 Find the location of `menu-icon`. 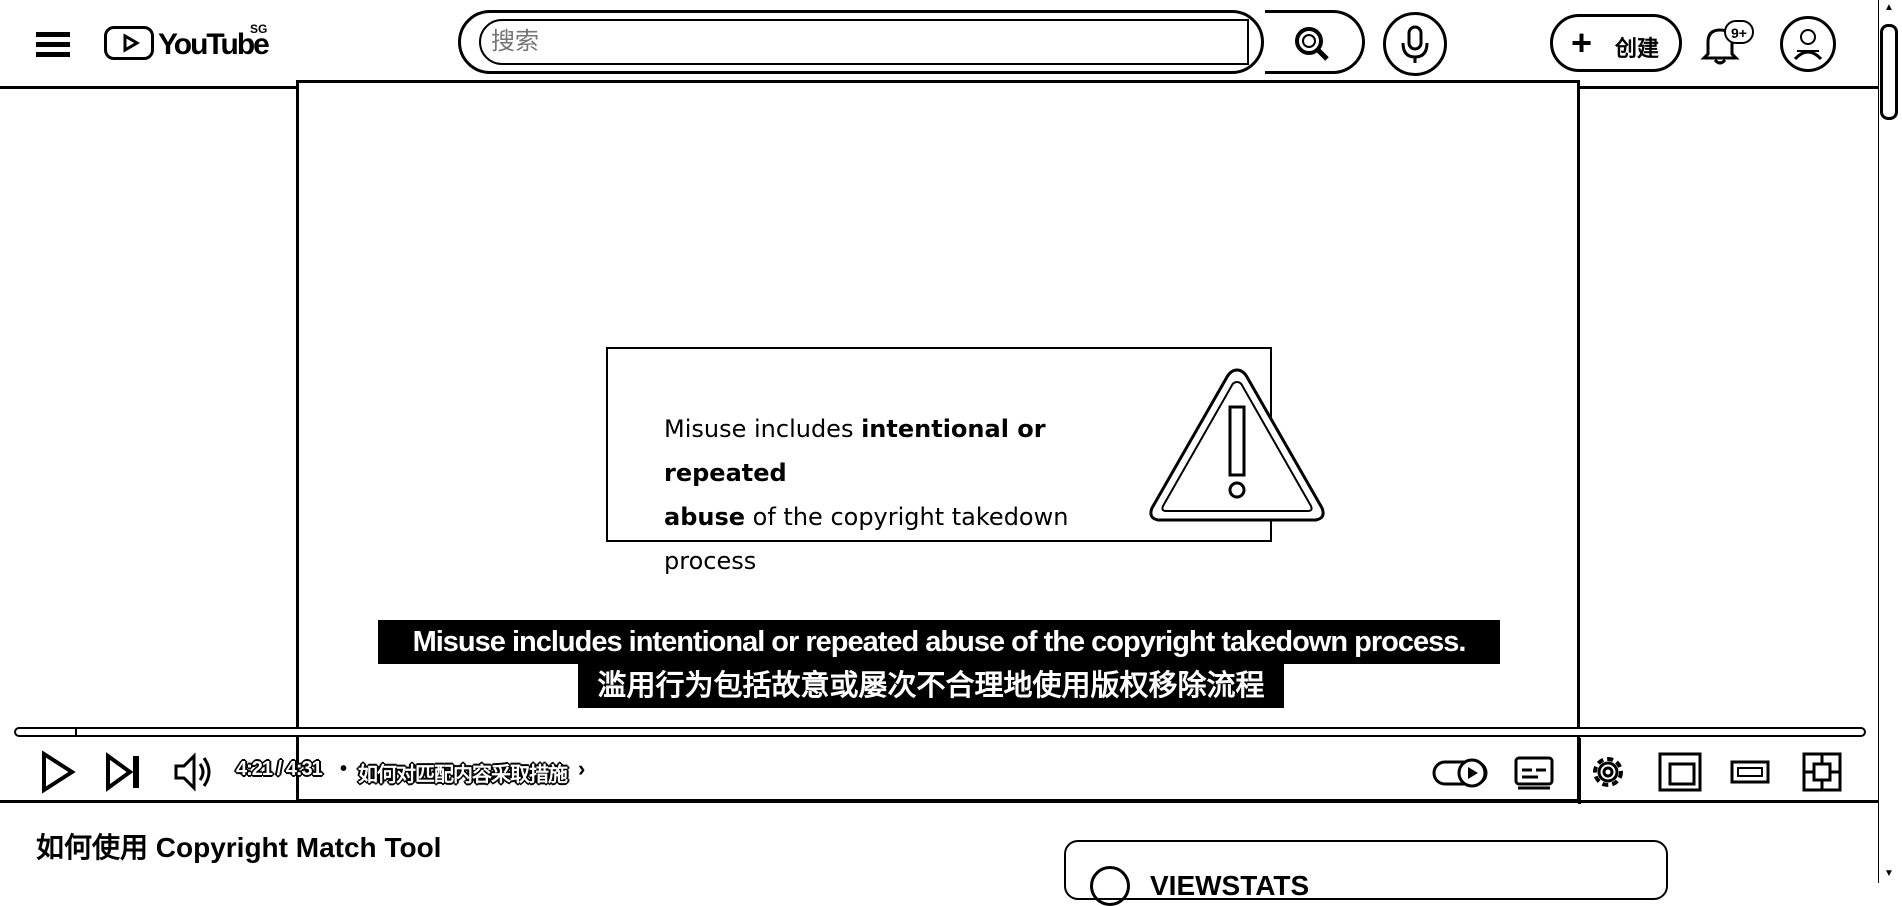

menu-icon is located at coordinates (53, 44).